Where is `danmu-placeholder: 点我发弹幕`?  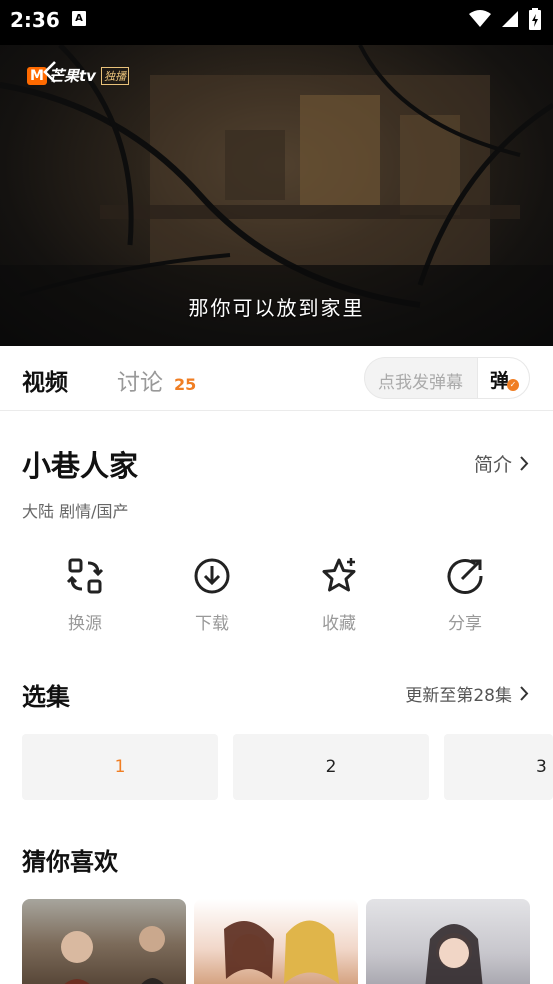
danmu-placeholder: 点我发弹幕 is located at coordinates (420, 383).